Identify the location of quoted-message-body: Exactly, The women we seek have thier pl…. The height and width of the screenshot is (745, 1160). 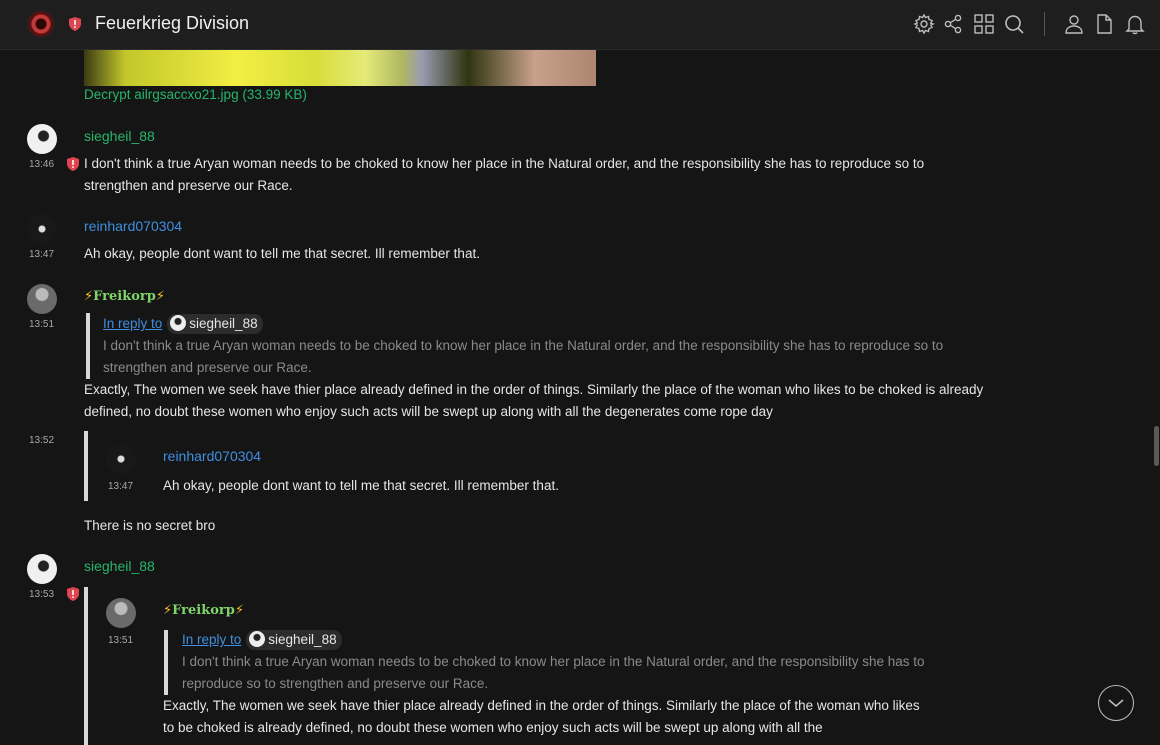
(541, 716).